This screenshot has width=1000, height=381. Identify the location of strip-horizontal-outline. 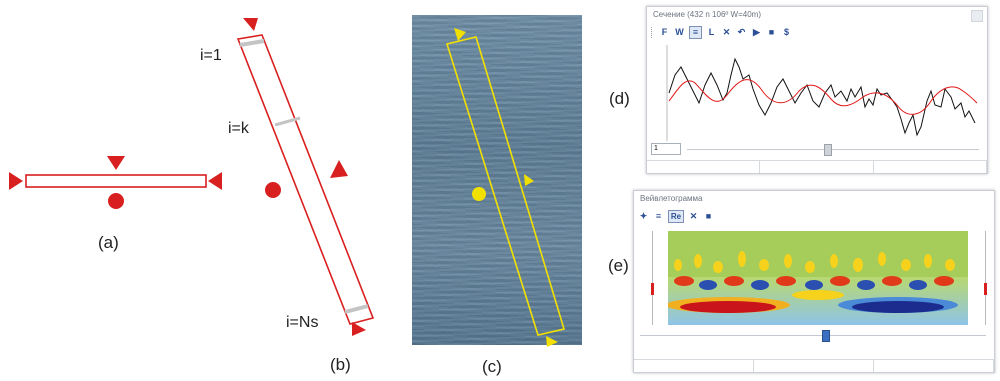
(116, 181).